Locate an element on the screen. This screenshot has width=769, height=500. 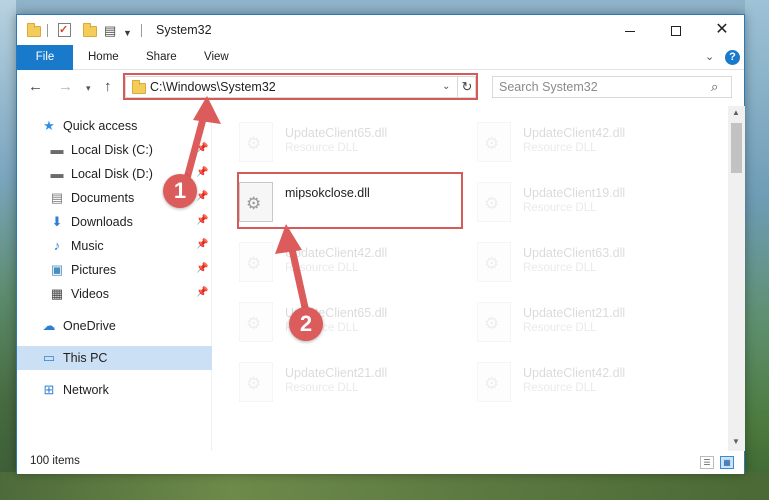
recent-locations-chevron-icon: ▾ is located at coordinates (88, 88).